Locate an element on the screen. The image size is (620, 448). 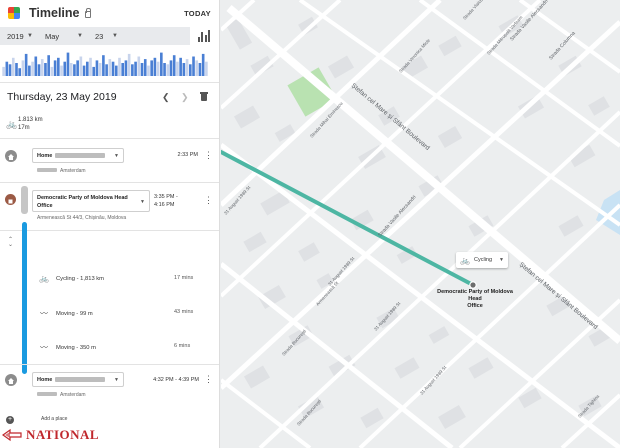
google-maps-icon is located at coordinates (14, 13).